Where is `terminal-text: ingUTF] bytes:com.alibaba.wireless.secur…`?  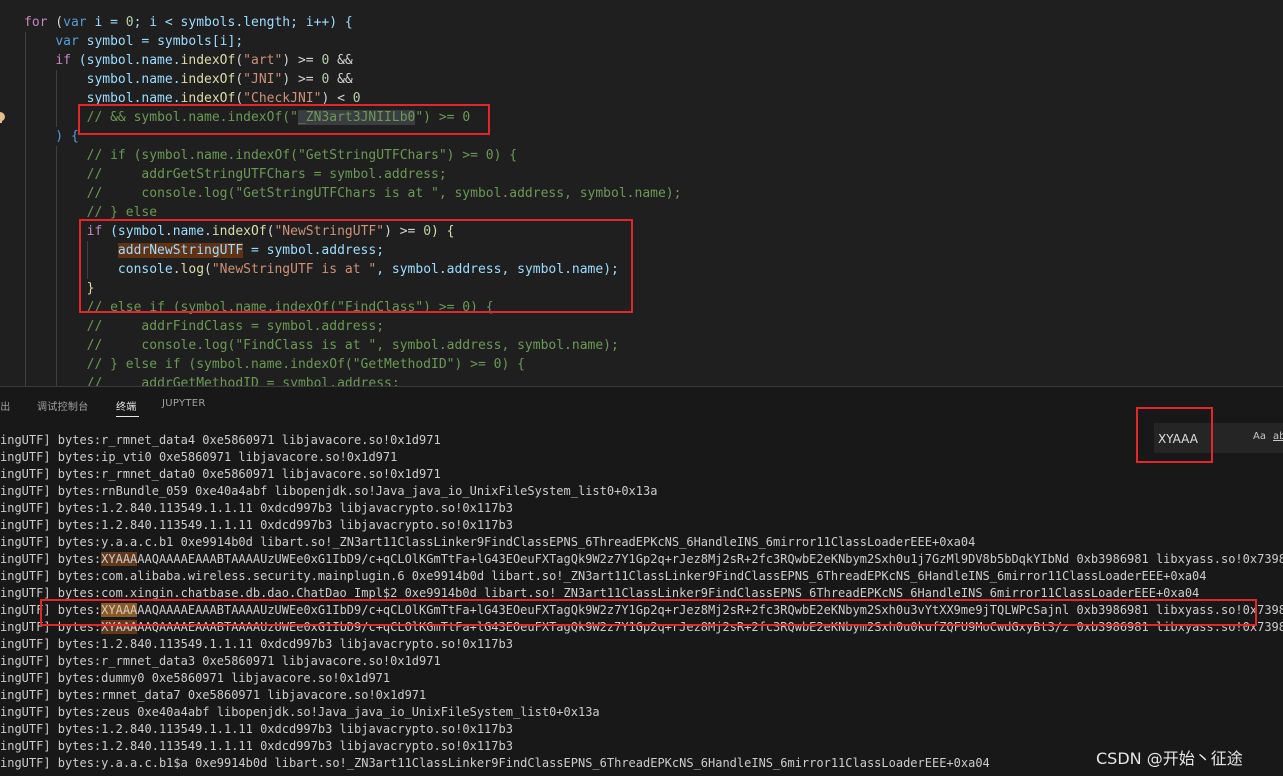
terminal-text: ingUTF] bytes:com.alibaba.wireless.secur… is located at coordinates (603, 576).